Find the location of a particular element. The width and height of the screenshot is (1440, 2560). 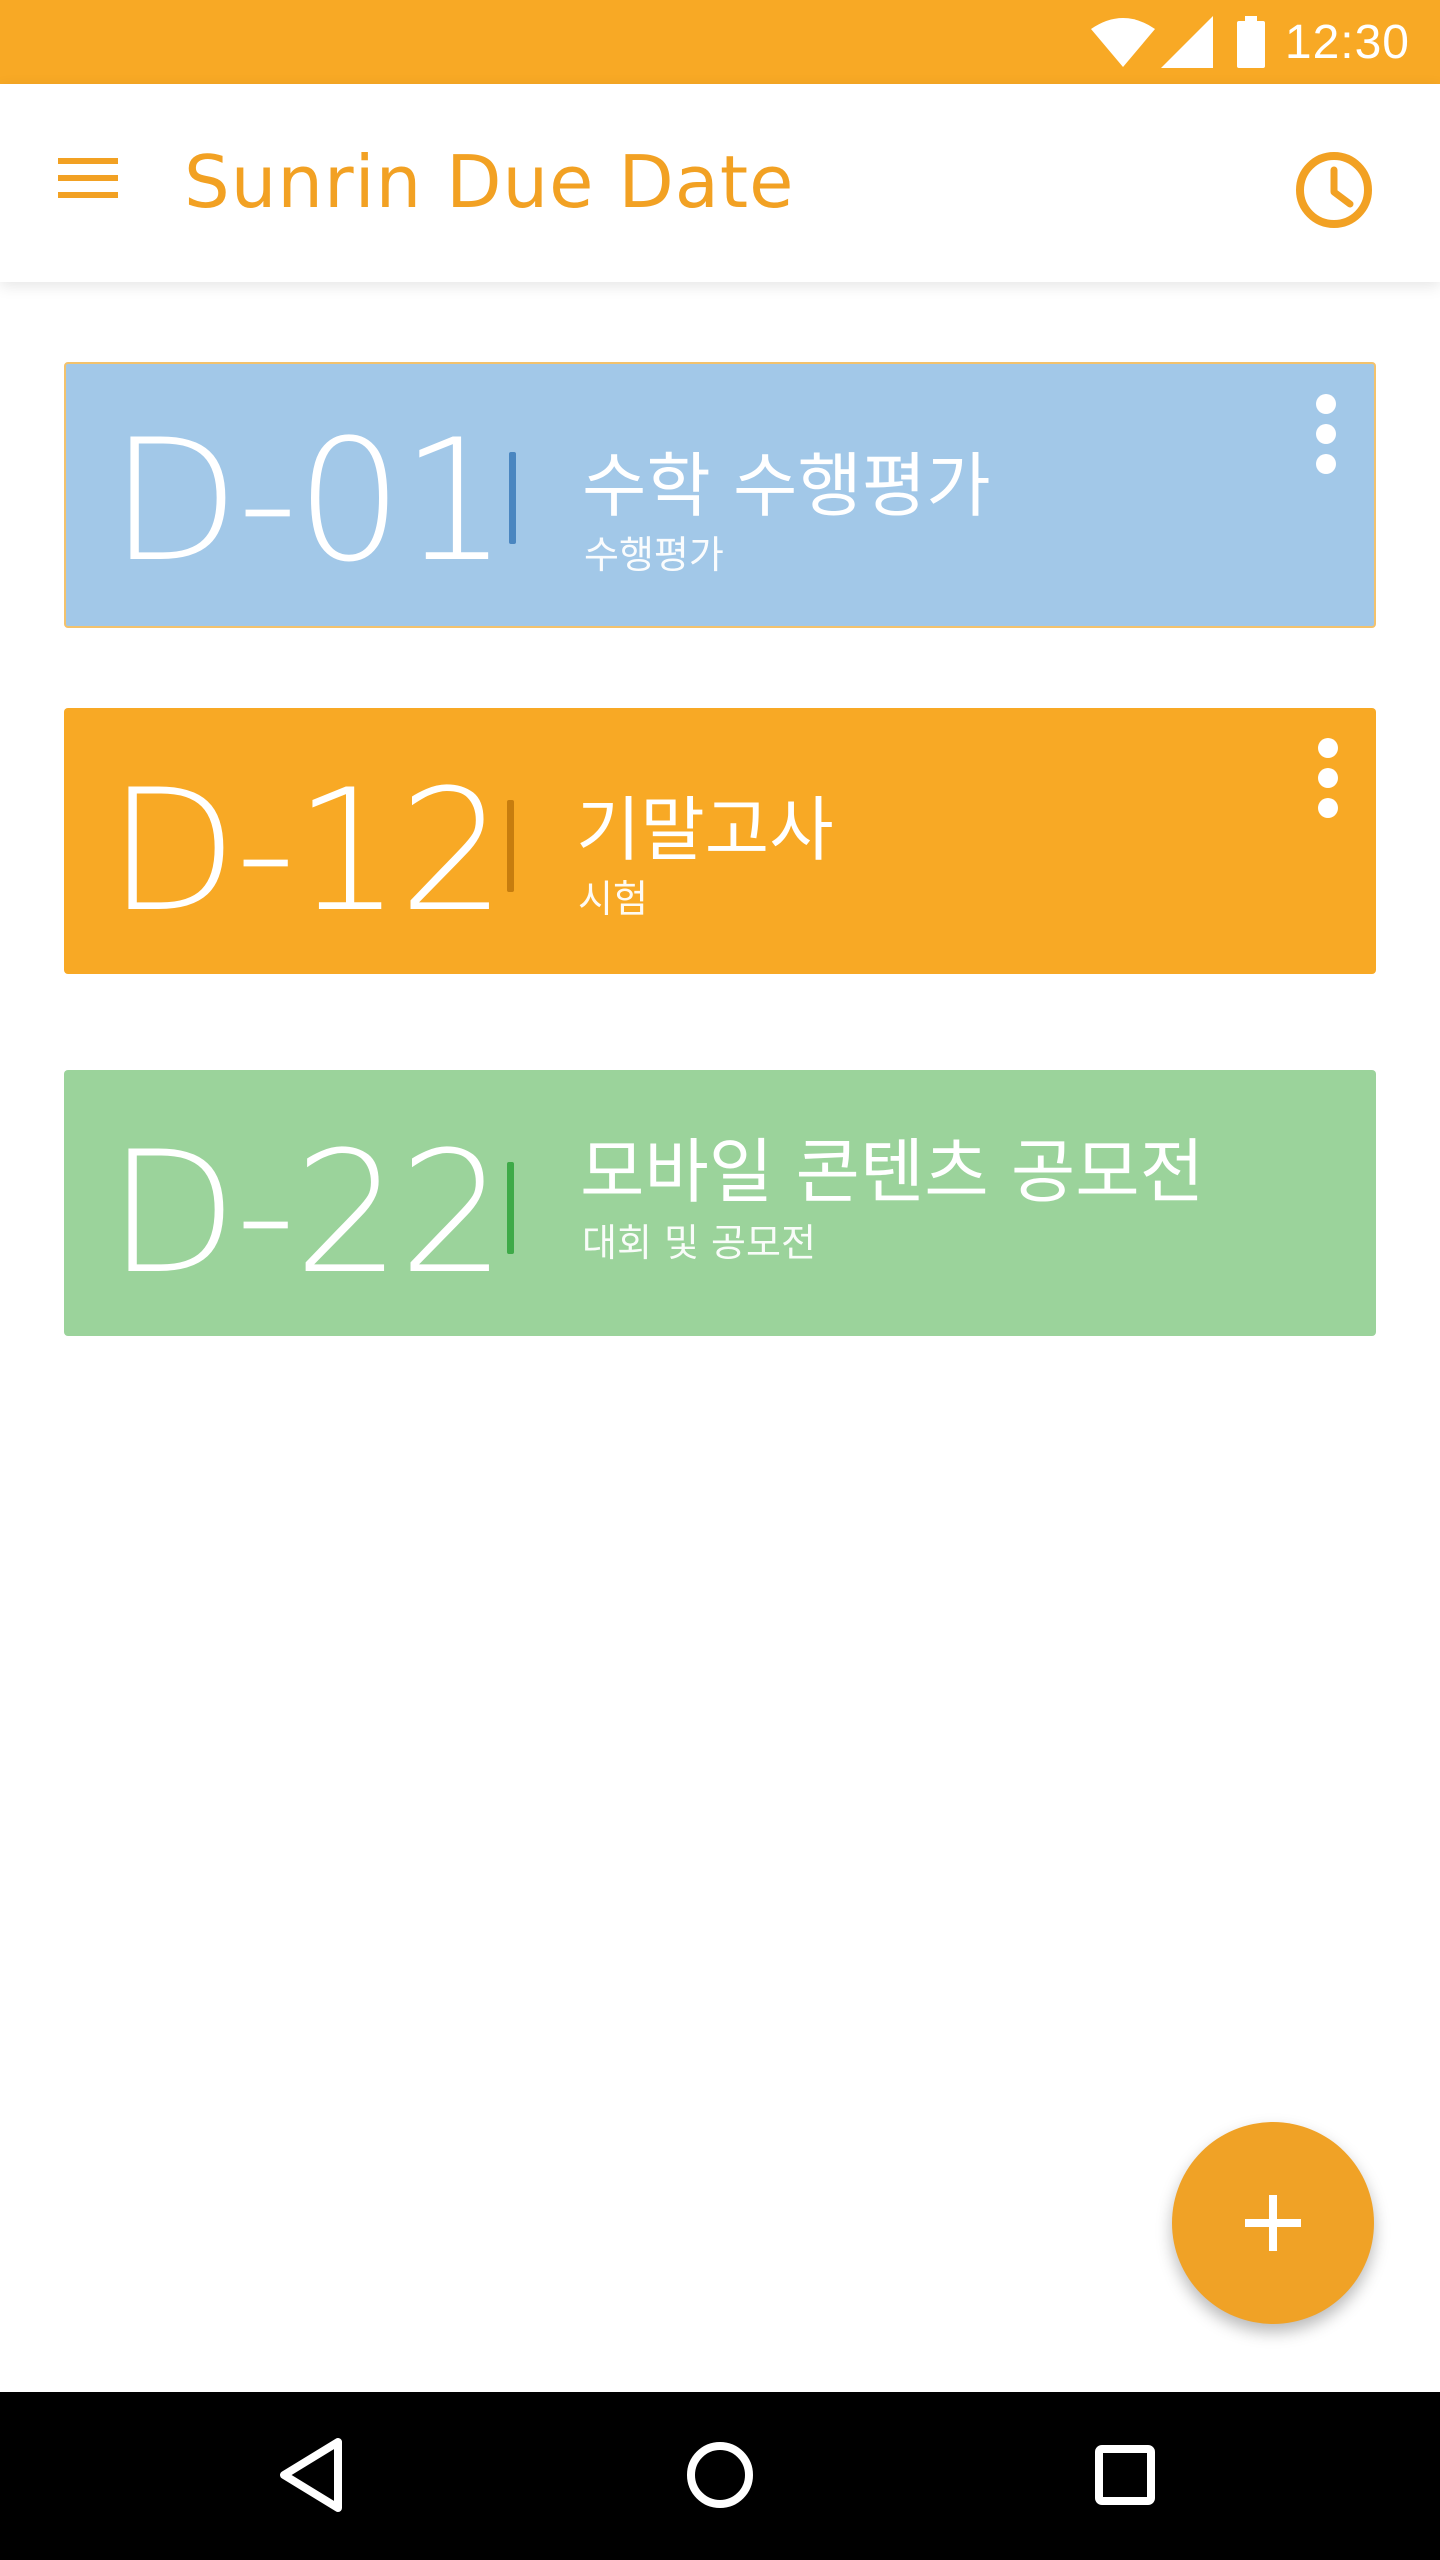

due-card: D-22 모바일 콘텐츠 공모전 대회 및 공모전 is located at coordinates (720, 1203).